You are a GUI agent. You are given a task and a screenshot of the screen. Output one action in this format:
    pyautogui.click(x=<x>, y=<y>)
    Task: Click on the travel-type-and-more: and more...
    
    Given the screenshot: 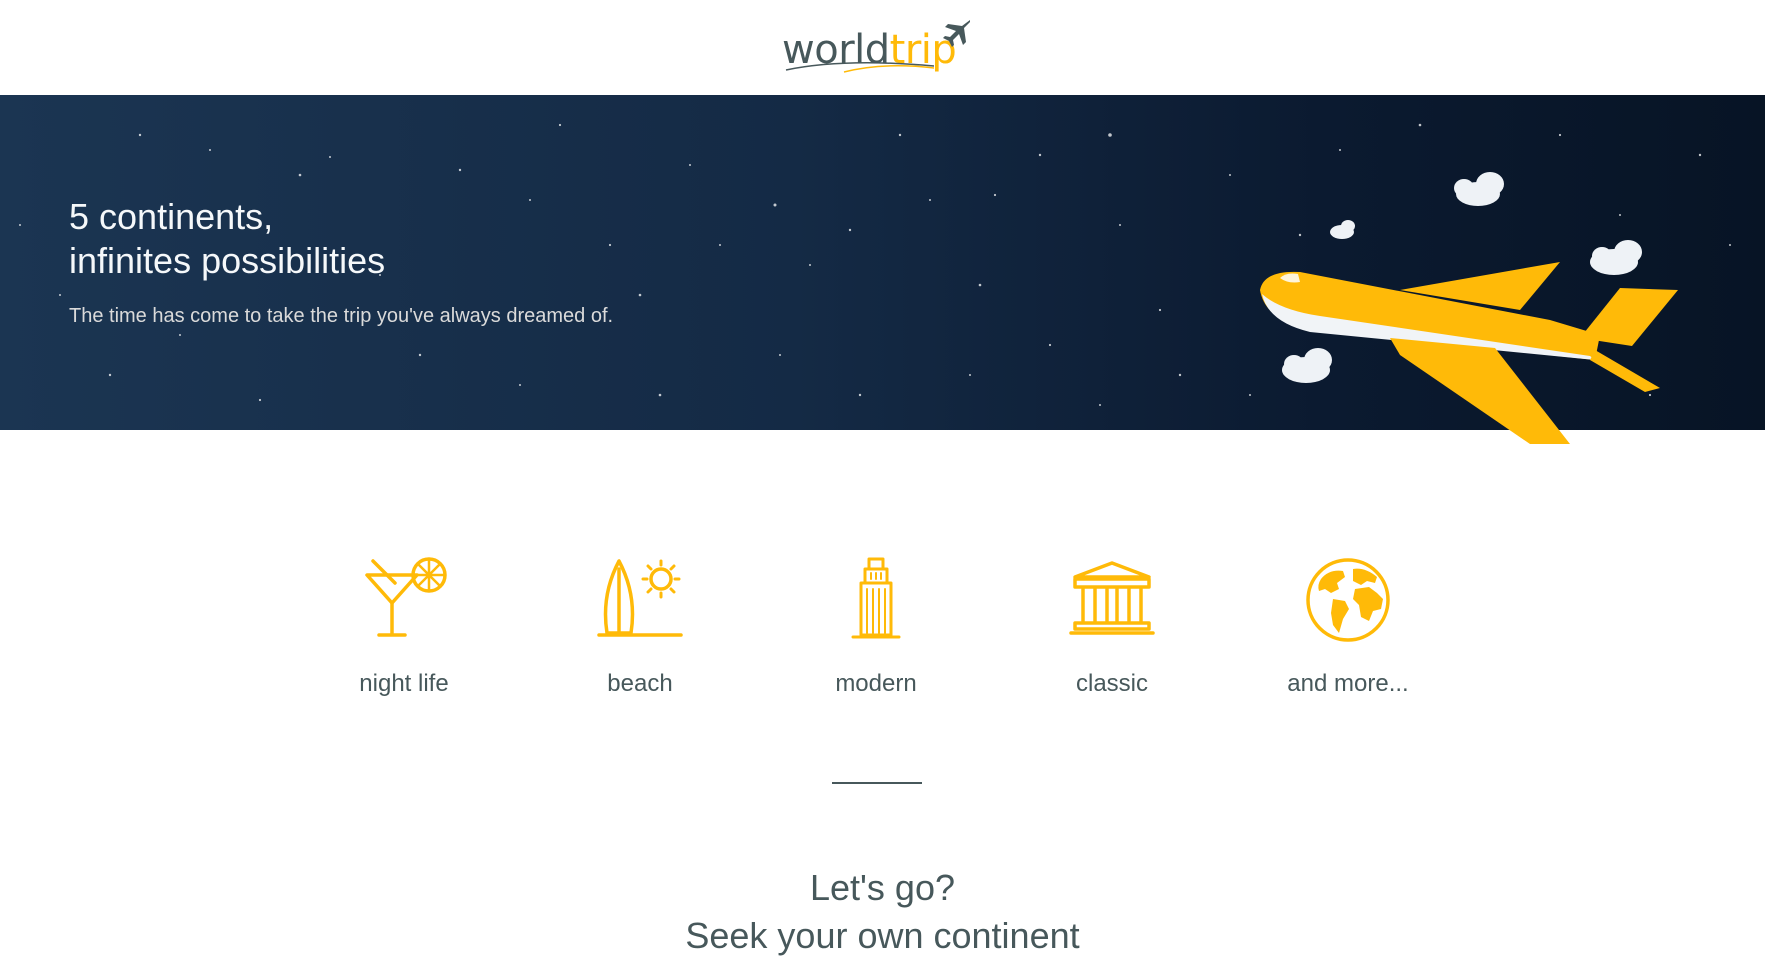 What is the action you would take?
    pyautogui.click(x=1348, y=630)
    